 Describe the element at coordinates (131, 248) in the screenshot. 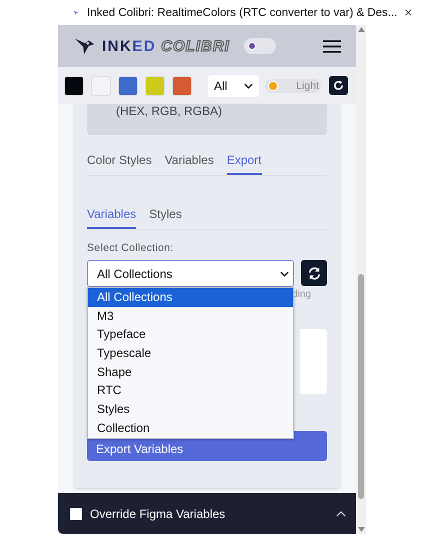

I see `field-label: Select Collection:` at that location.